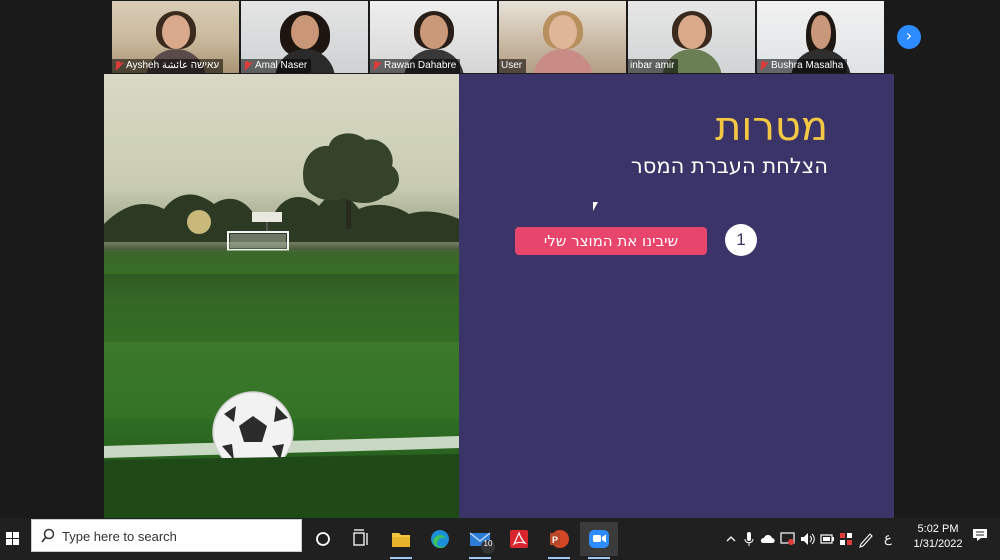 This screenshot has width=1000, height=560. What do you see at coordinates (771, 127) in the screenshot?
I see `slide-title: מטרות` at bounding box center [771, 127].